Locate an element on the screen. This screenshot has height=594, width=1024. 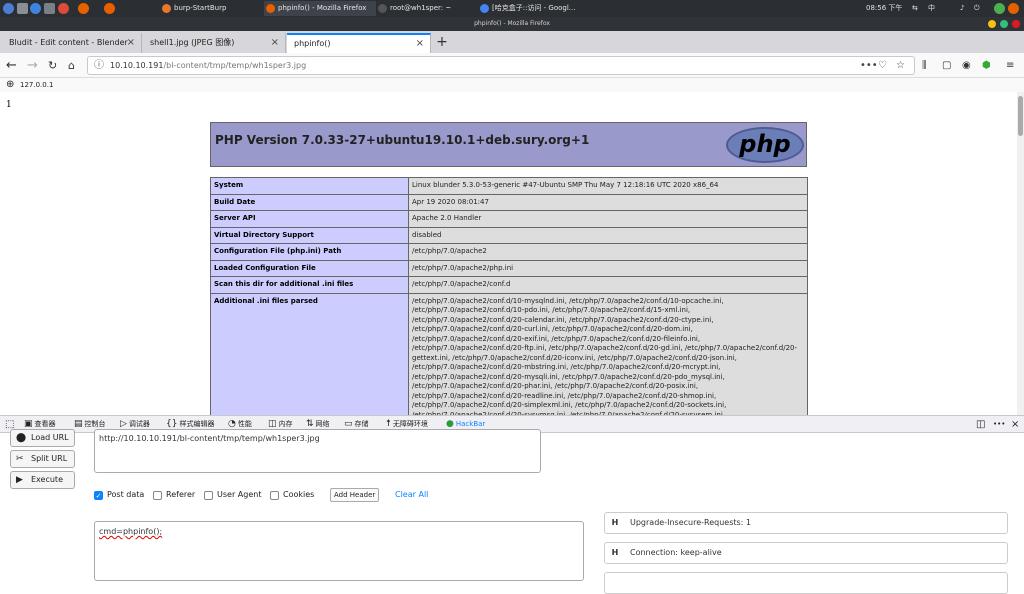
close-devtools-icon: × is located at coordinates (1015, 424).